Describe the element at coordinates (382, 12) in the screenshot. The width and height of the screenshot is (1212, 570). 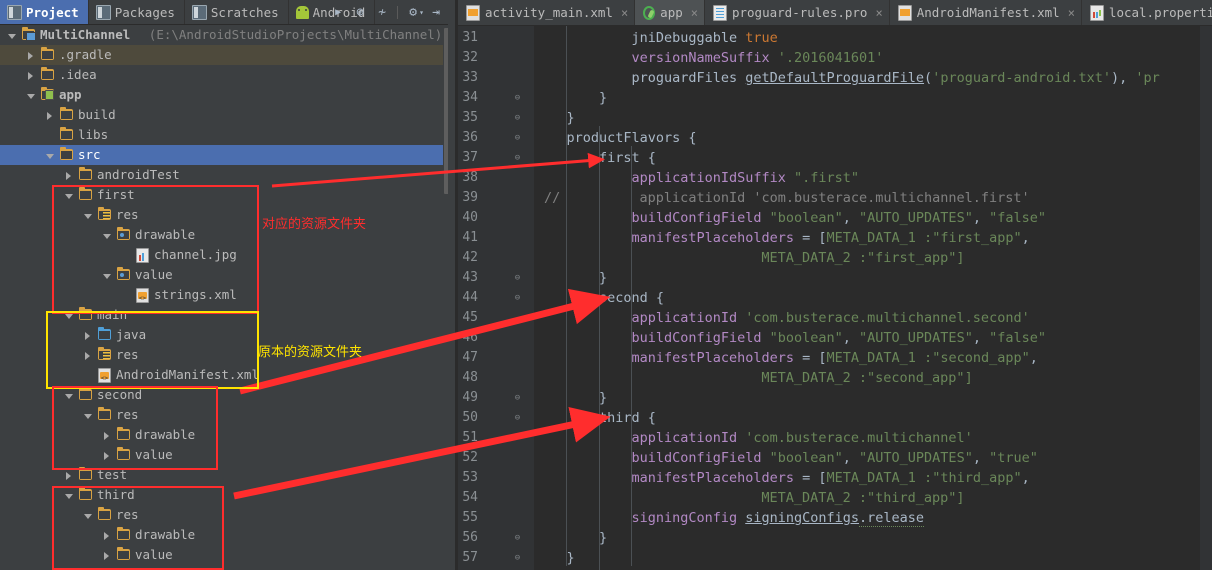
I see `collapse-all-icon: ≁` at that location.